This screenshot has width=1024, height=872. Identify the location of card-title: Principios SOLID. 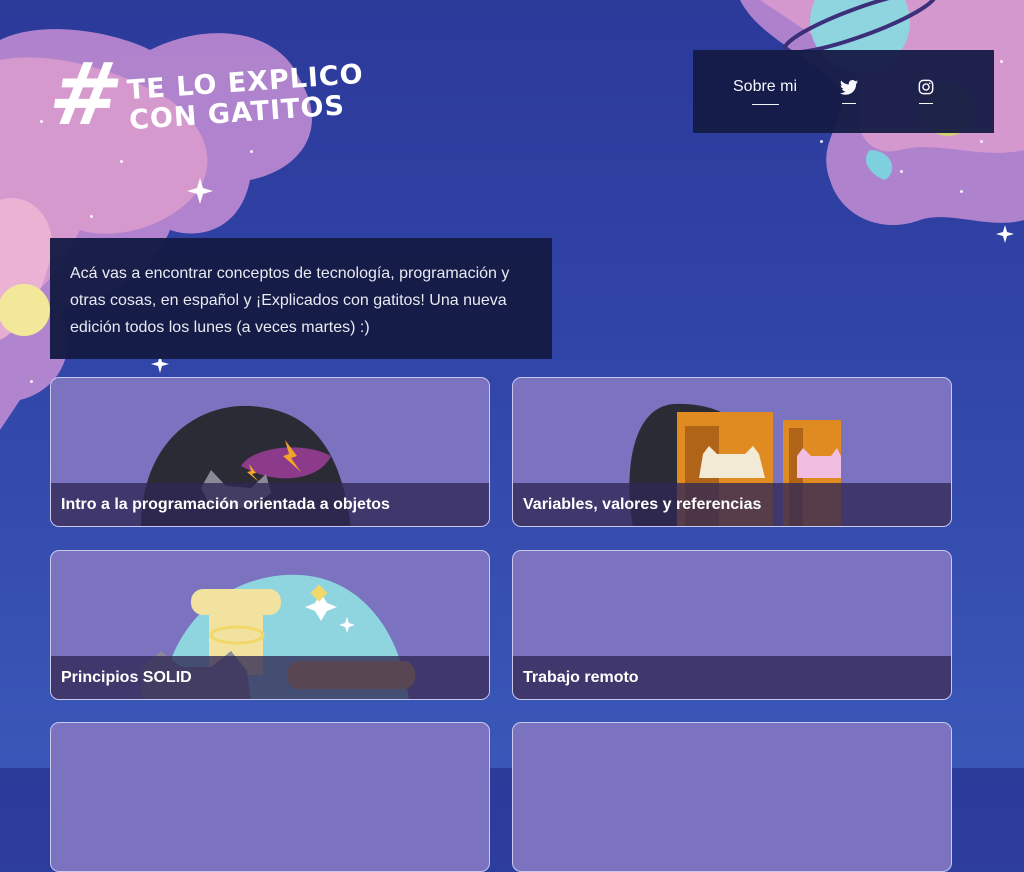
(270, 677).